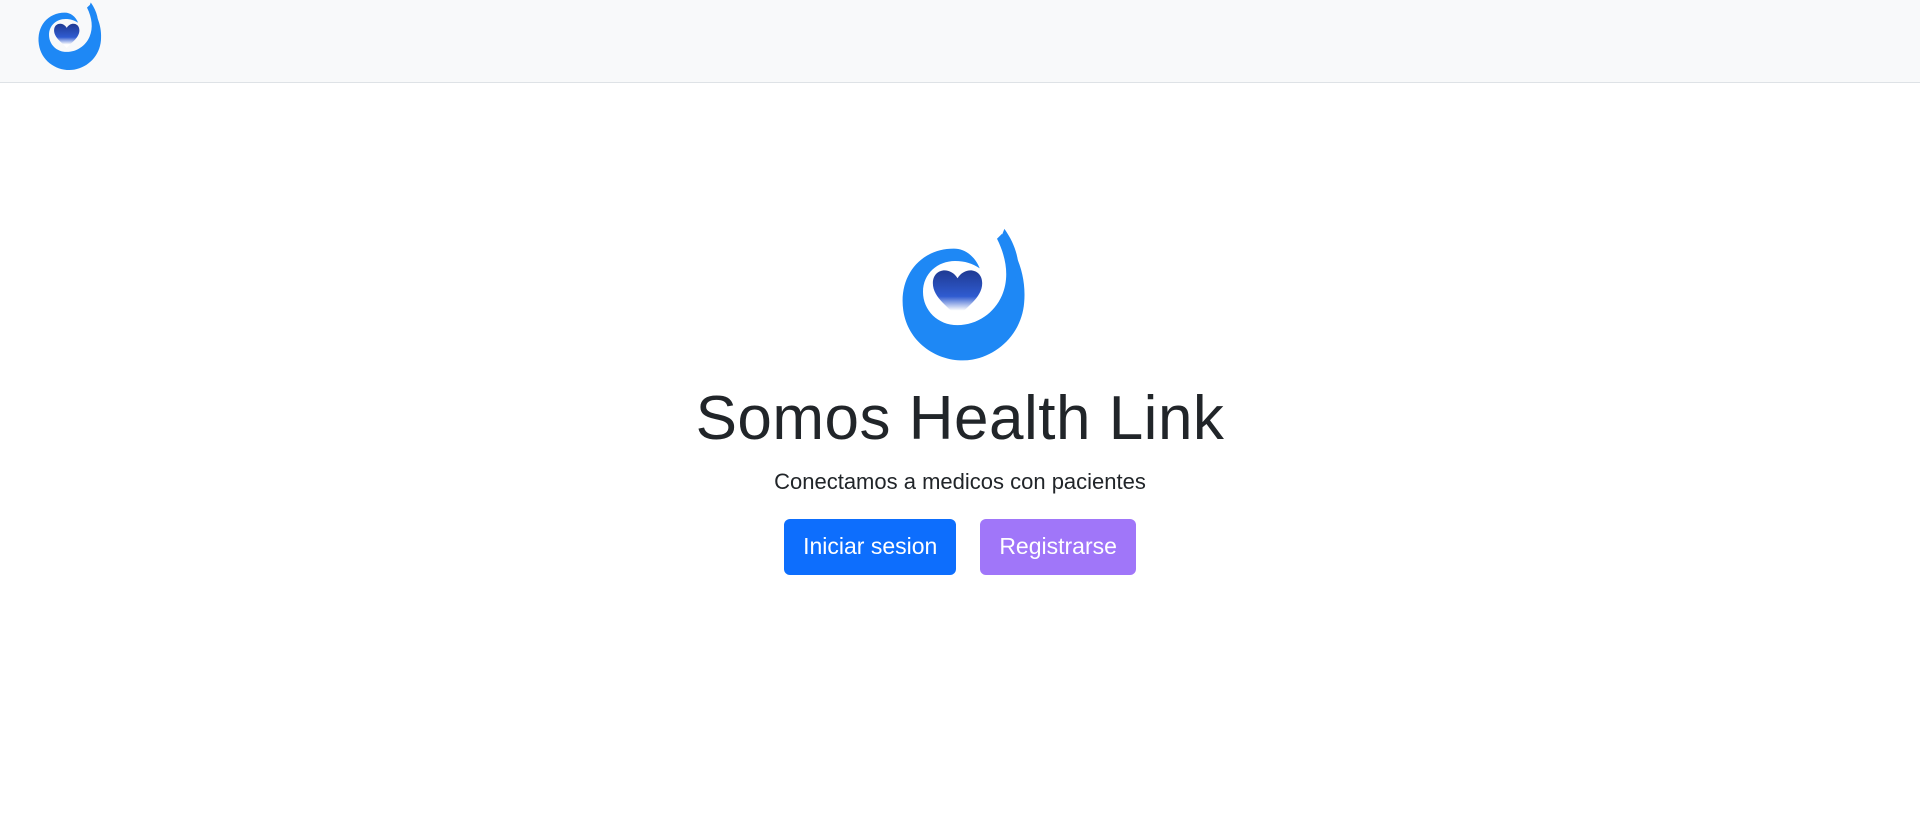 Image resolution: width=1920 pixels, height=825 pixels. What do you see at coordinates (870, 546) in the screenshot?
I see `login-button: Iniciar sesion` at bounding box center [870, 546].